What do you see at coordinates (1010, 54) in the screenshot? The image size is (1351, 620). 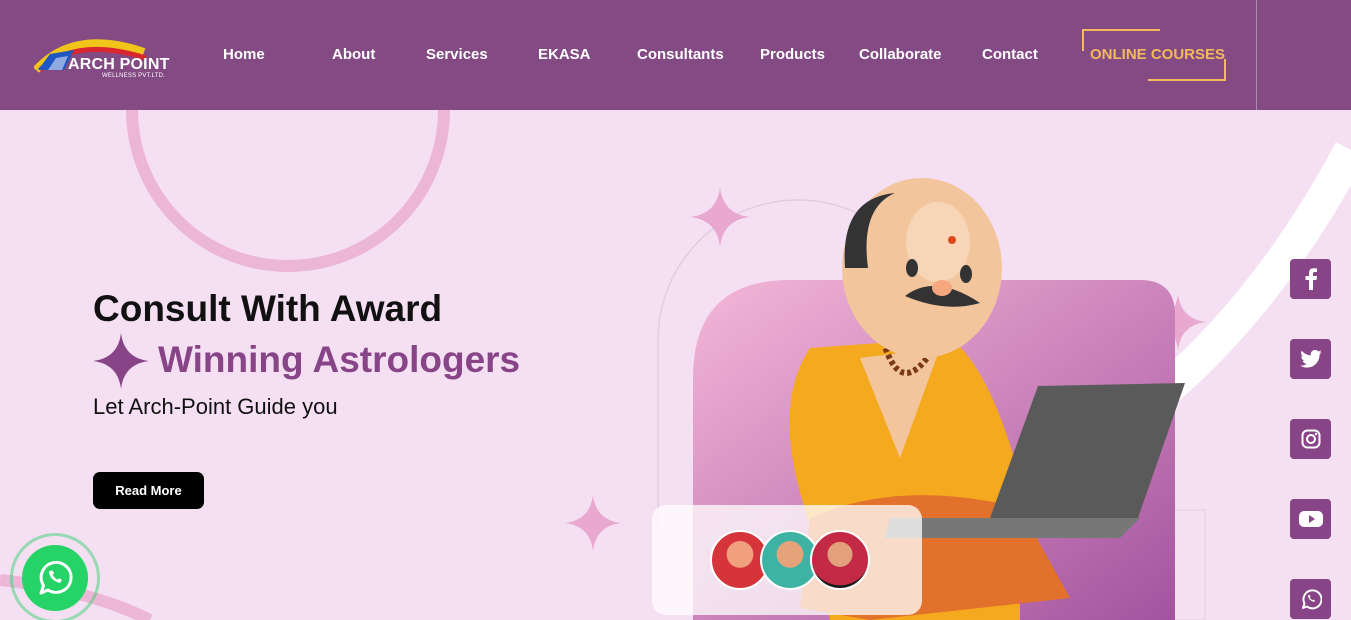 I see `nav-contact: Contact` at bounding box center [1010, 54].